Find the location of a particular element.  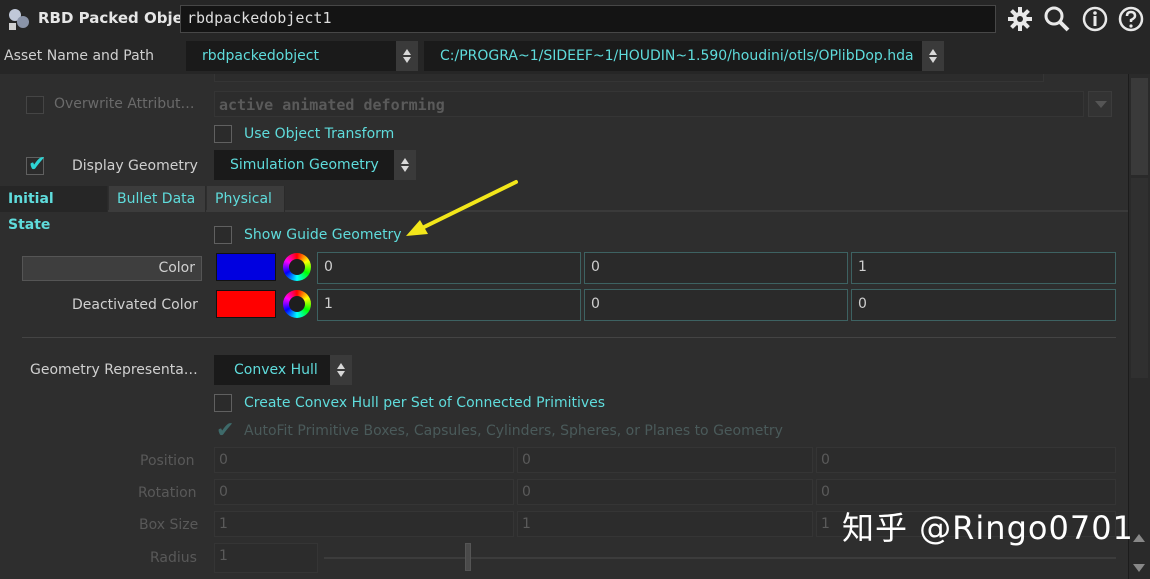

display-geometry-value: Simulation Geometry is located at coordinates (304, 165).